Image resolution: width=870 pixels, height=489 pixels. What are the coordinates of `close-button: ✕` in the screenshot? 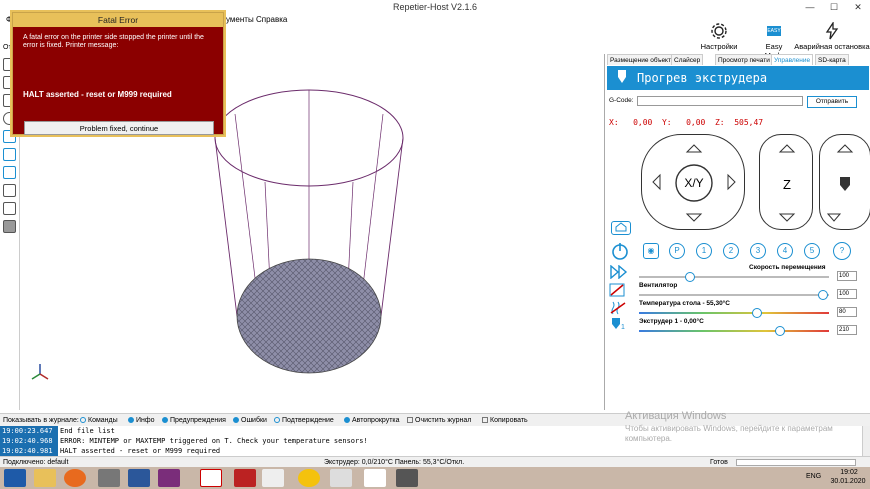 It's located at (858, 7).